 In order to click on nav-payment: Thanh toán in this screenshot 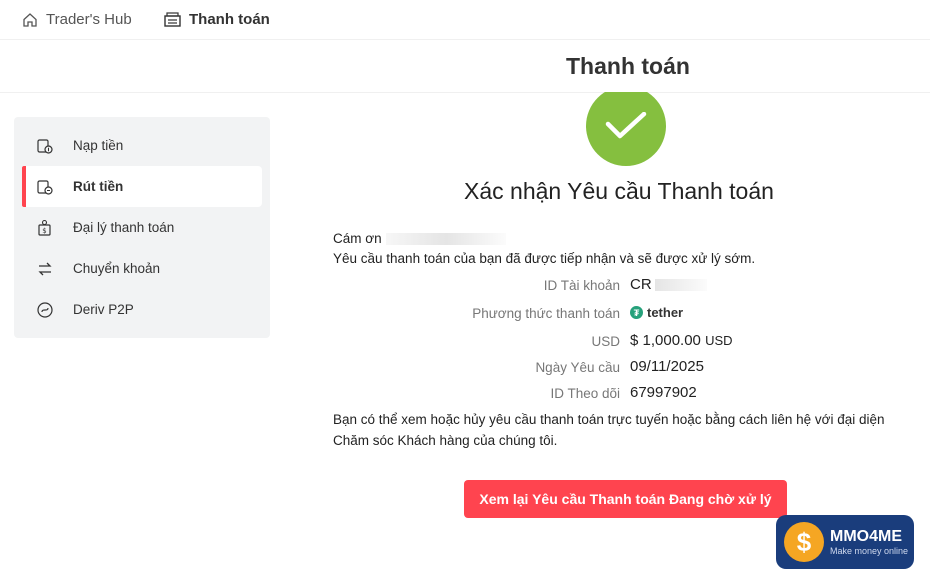, I will do `click(217, 20)`.